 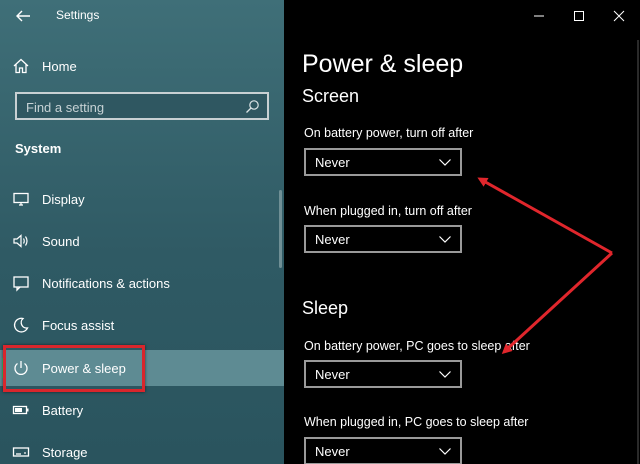 I want to click on screen-battery-label: On battery power, turn off after, so click(x=389, y=133).